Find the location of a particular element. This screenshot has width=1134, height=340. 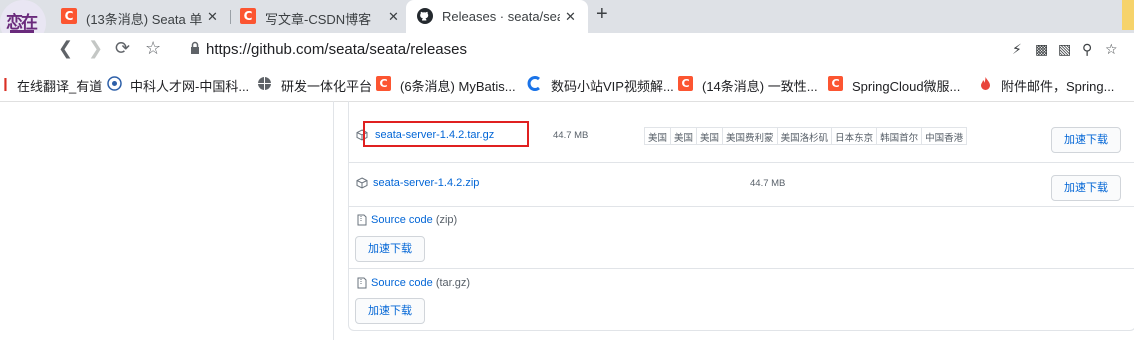

asset-link-zip: seata-server-1.4.2.zip is located at coordinates (426, 183).